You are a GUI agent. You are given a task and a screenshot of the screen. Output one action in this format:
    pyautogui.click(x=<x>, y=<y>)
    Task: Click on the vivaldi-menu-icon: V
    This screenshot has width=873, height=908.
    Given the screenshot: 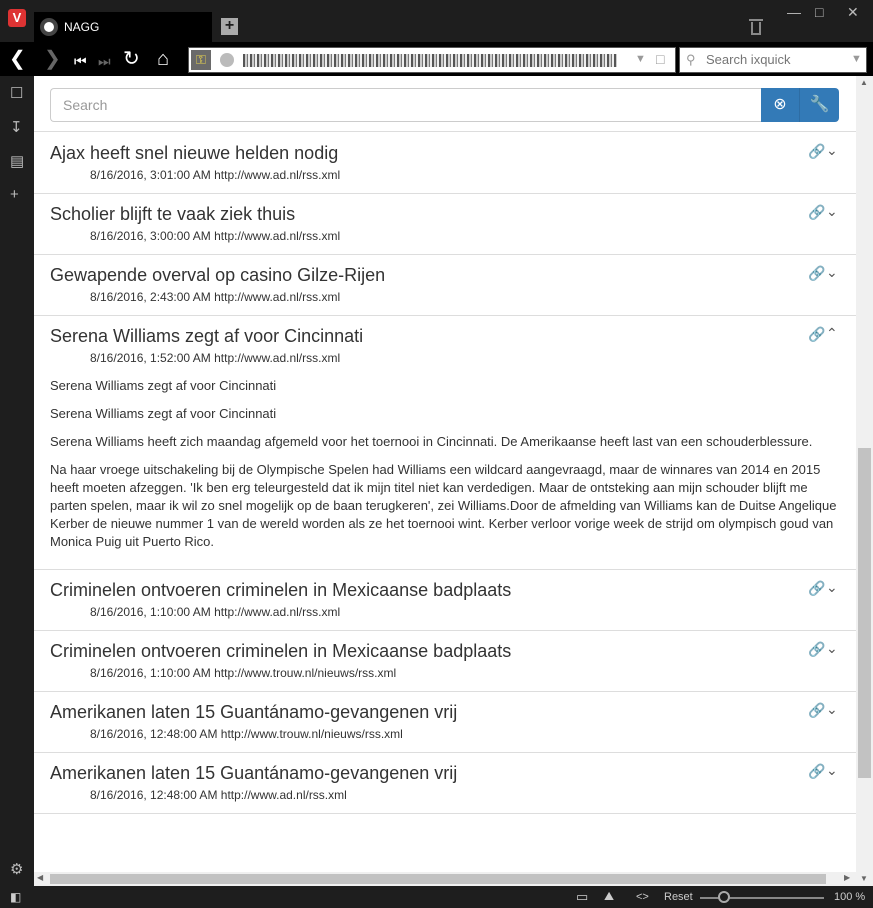 What is the action you would take?
    pyautogui.click(x=17, y=18)
    